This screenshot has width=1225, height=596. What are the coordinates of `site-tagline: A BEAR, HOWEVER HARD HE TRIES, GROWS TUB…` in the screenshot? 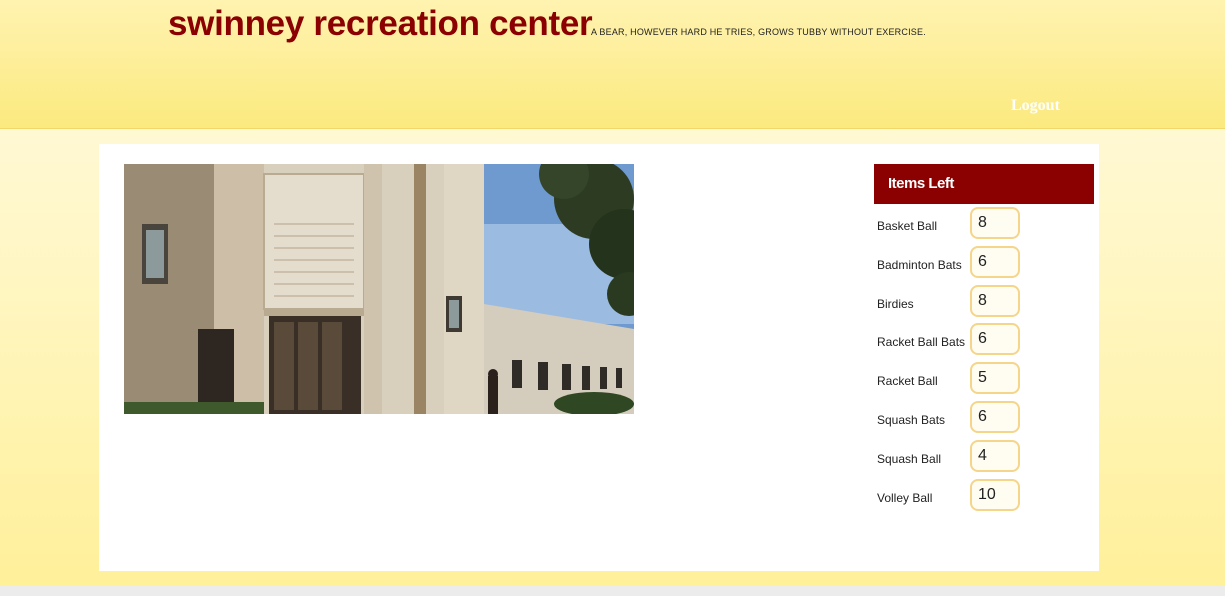 It's located at (758, 32).